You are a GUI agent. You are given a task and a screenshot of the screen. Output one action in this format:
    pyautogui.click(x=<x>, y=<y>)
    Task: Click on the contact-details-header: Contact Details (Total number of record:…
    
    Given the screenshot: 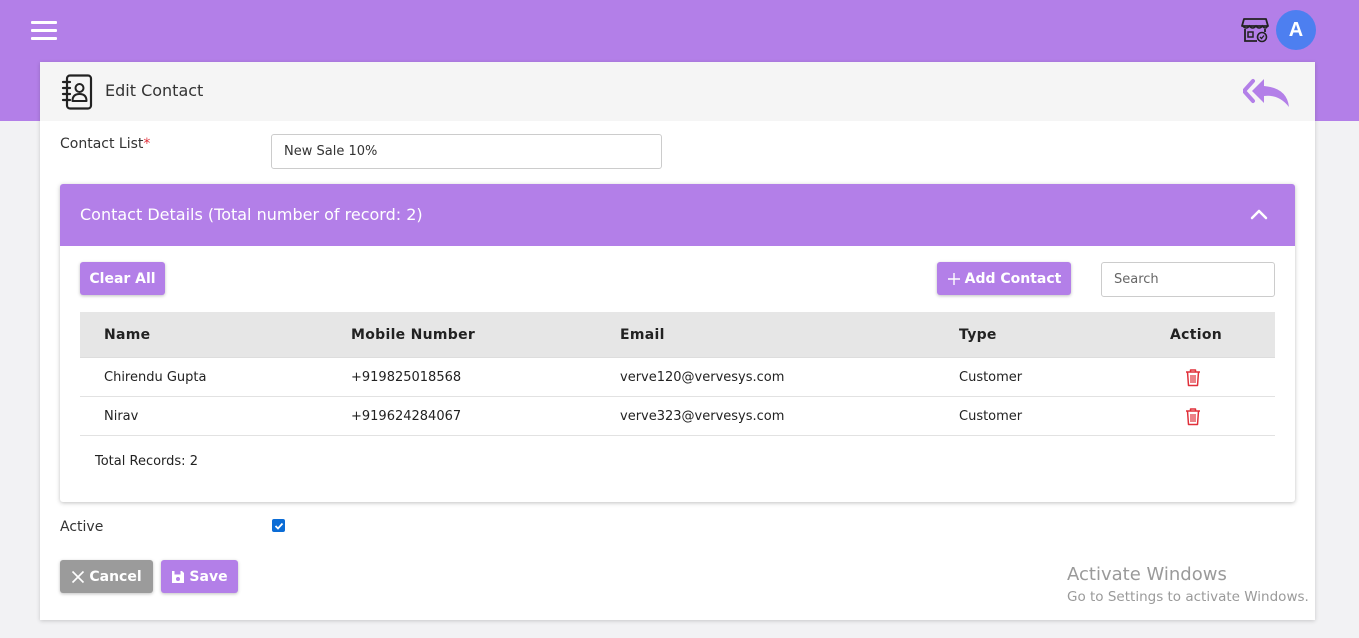 What is the action you would take?
    pyautogui.click(x=677, y=215)
    